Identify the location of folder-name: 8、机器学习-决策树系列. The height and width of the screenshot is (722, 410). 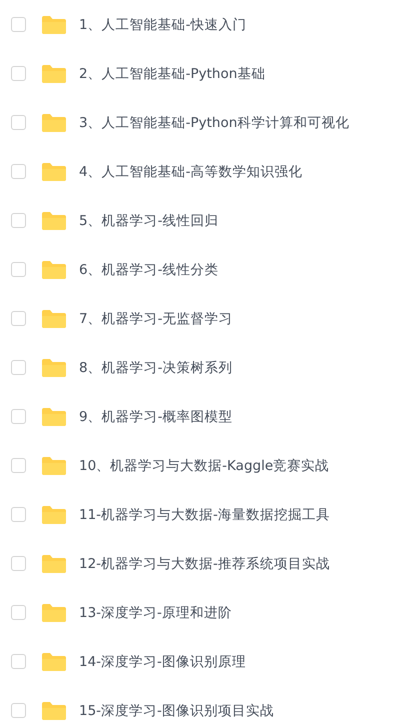
(155, 367).